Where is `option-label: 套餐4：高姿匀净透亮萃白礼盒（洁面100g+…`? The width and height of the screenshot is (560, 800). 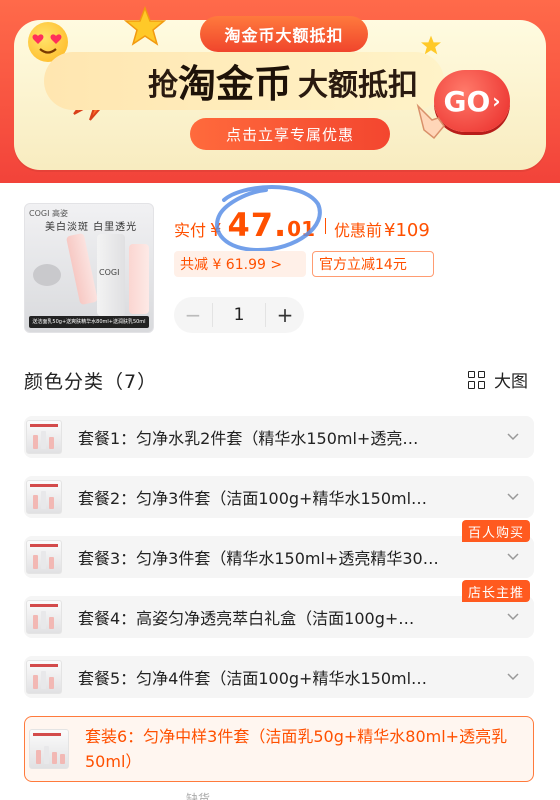
option-label: 套餐4：高姿匀净透亮萃白礼盒（洁面100g+… is located at coordinates (246, 618).